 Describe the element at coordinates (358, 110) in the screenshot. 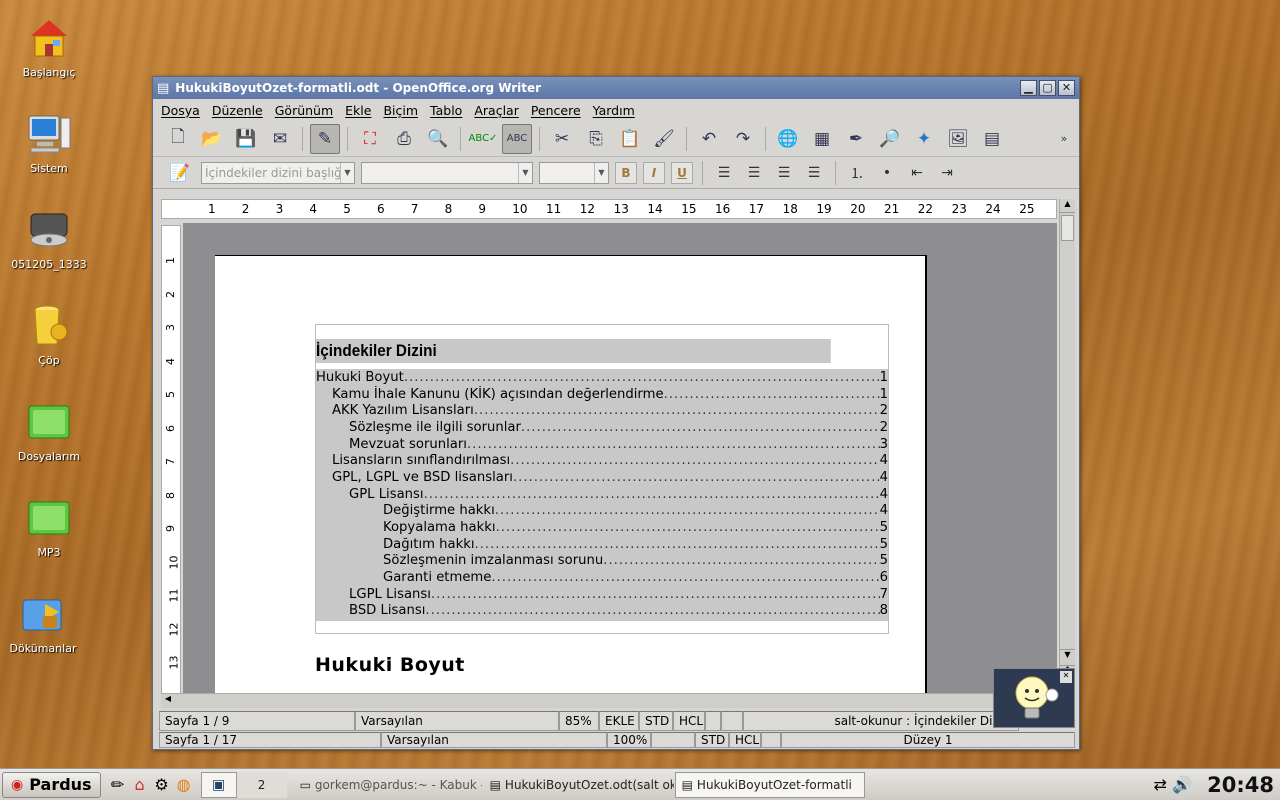

I see `menu-insert: Ekle` at that location.